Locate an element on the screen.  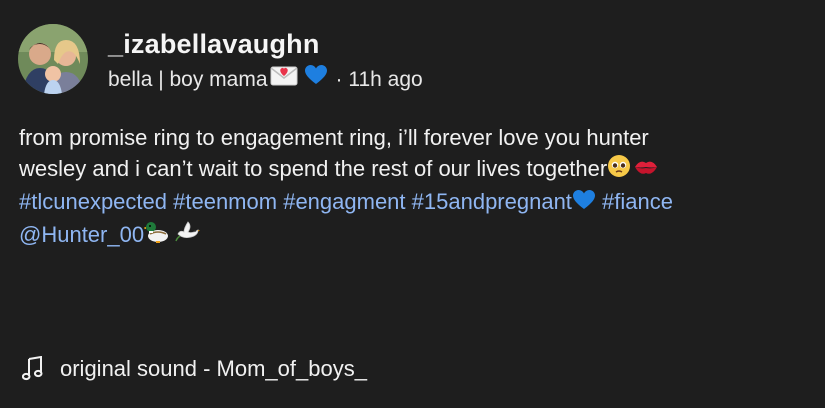
display-name: bella | boy mama is located at coordinates (188, 79).